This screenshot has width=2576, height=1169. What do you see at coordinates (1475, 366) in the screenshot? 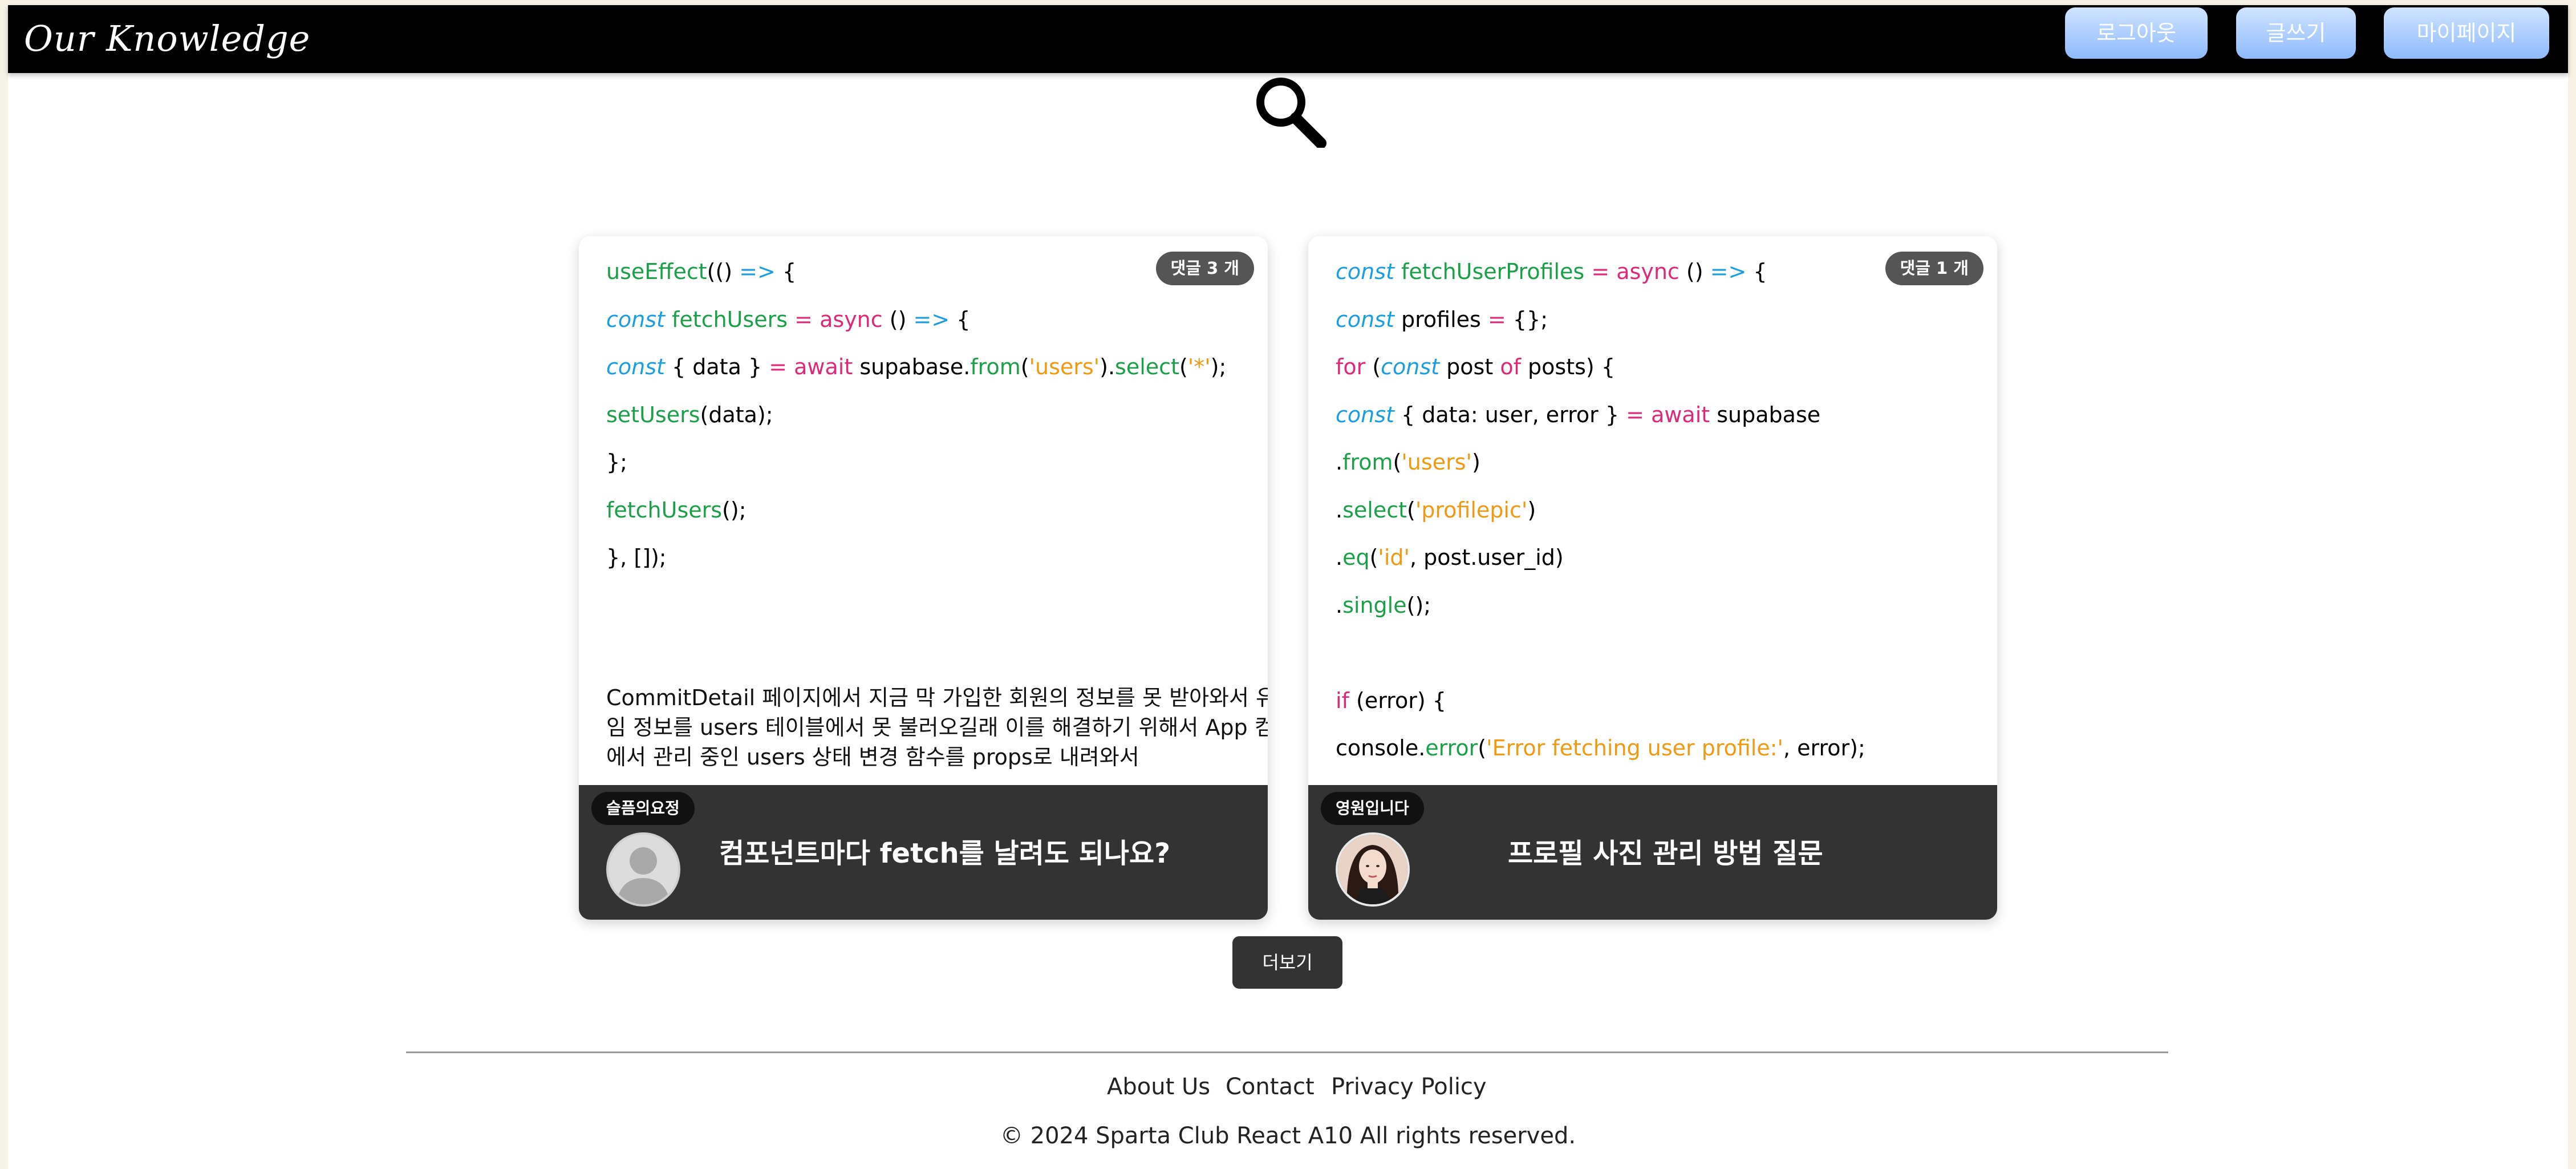
I see `code-line: for (const post of posts) {` at bounding box center [1475, 366].